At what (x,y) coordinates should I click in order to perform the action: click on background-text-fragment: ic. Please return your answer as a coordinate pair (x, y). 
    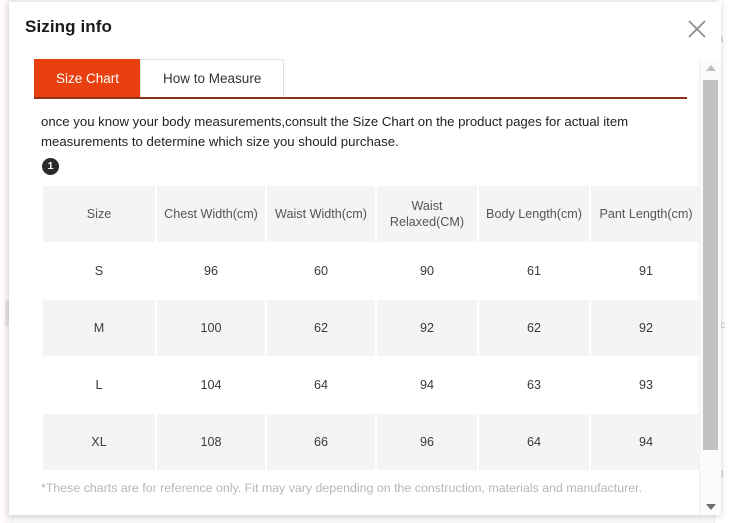
    Looking at the image, I should click on (722, 325).